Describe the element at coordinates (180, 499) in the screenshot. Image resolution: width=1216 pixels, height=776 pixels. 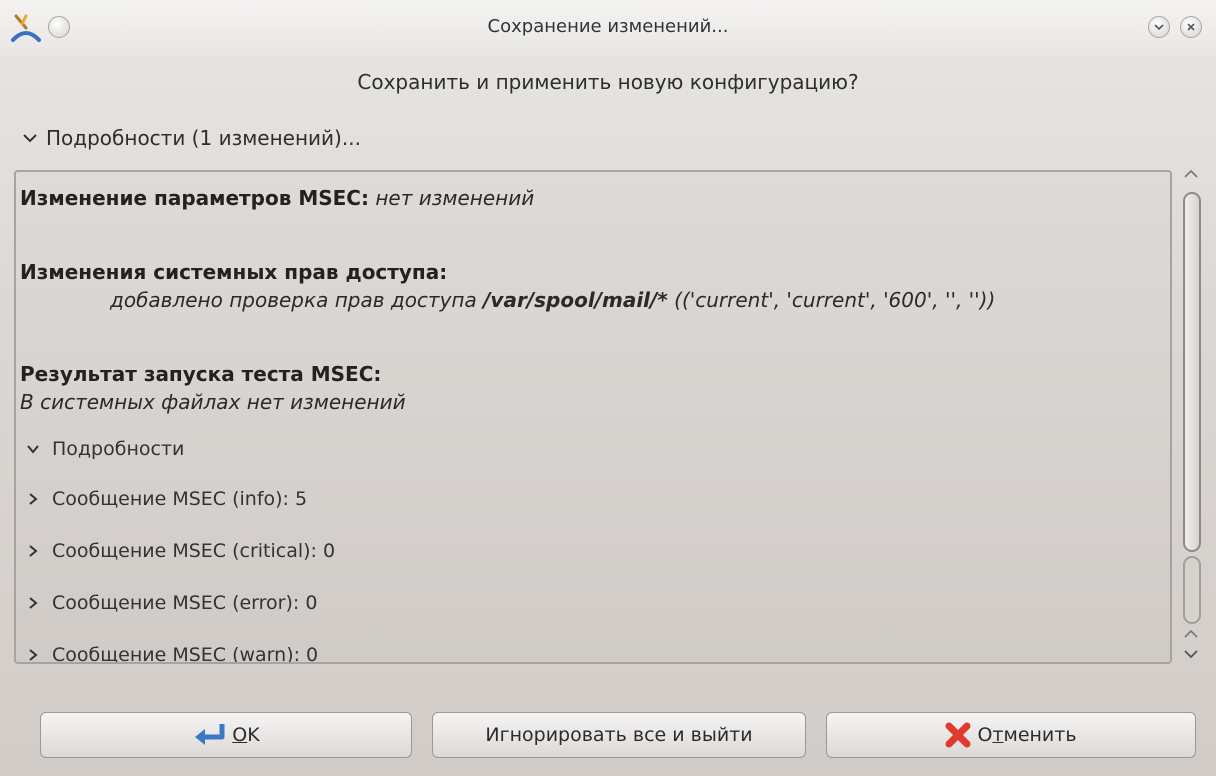
I see `tree-item-label: Сообщение MSEC (info): 5` at that location.